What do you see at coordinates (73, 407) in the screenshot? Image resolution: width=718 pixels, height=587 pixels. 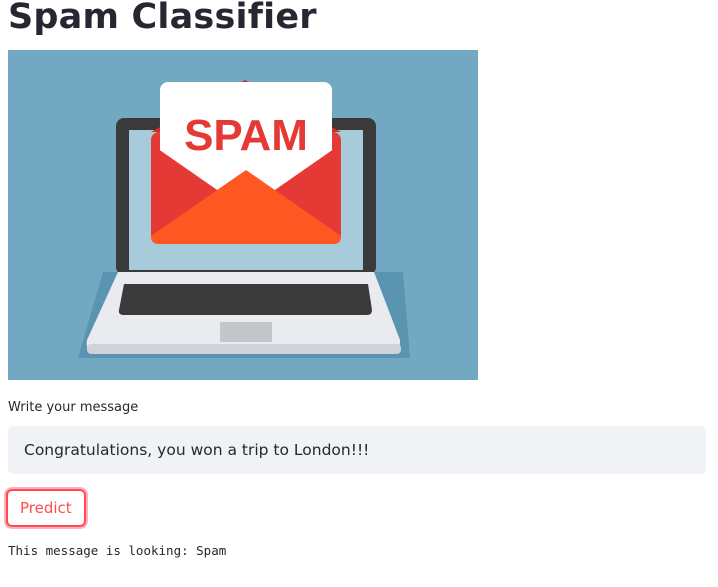 I see `message-field-label: Write your message` at bounding box center [73, 407].